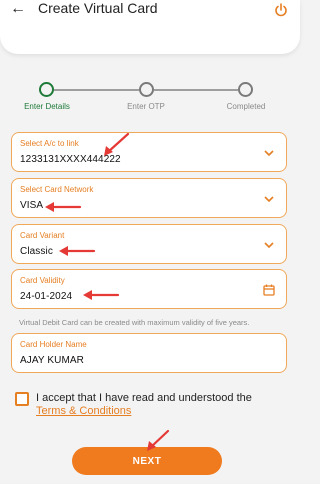  What do you see at coordinates (46, 296) in the screenshot?
I see `card-validity-value: 24-01-2024` at bounding box center [46, 296].